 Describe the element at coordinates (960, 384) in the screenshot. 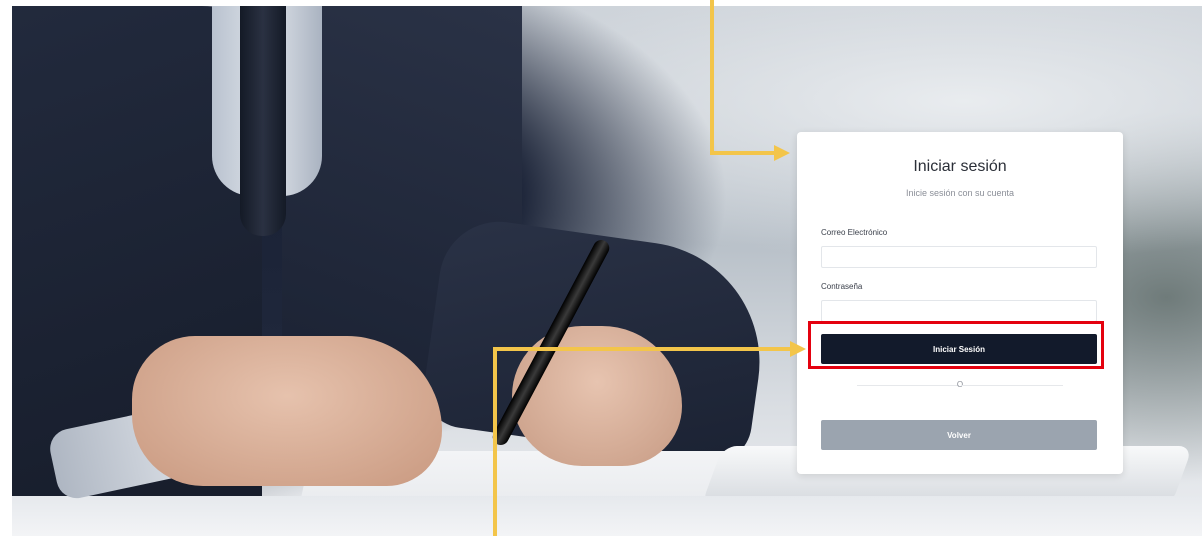

I see `divider-text: O` at that location.